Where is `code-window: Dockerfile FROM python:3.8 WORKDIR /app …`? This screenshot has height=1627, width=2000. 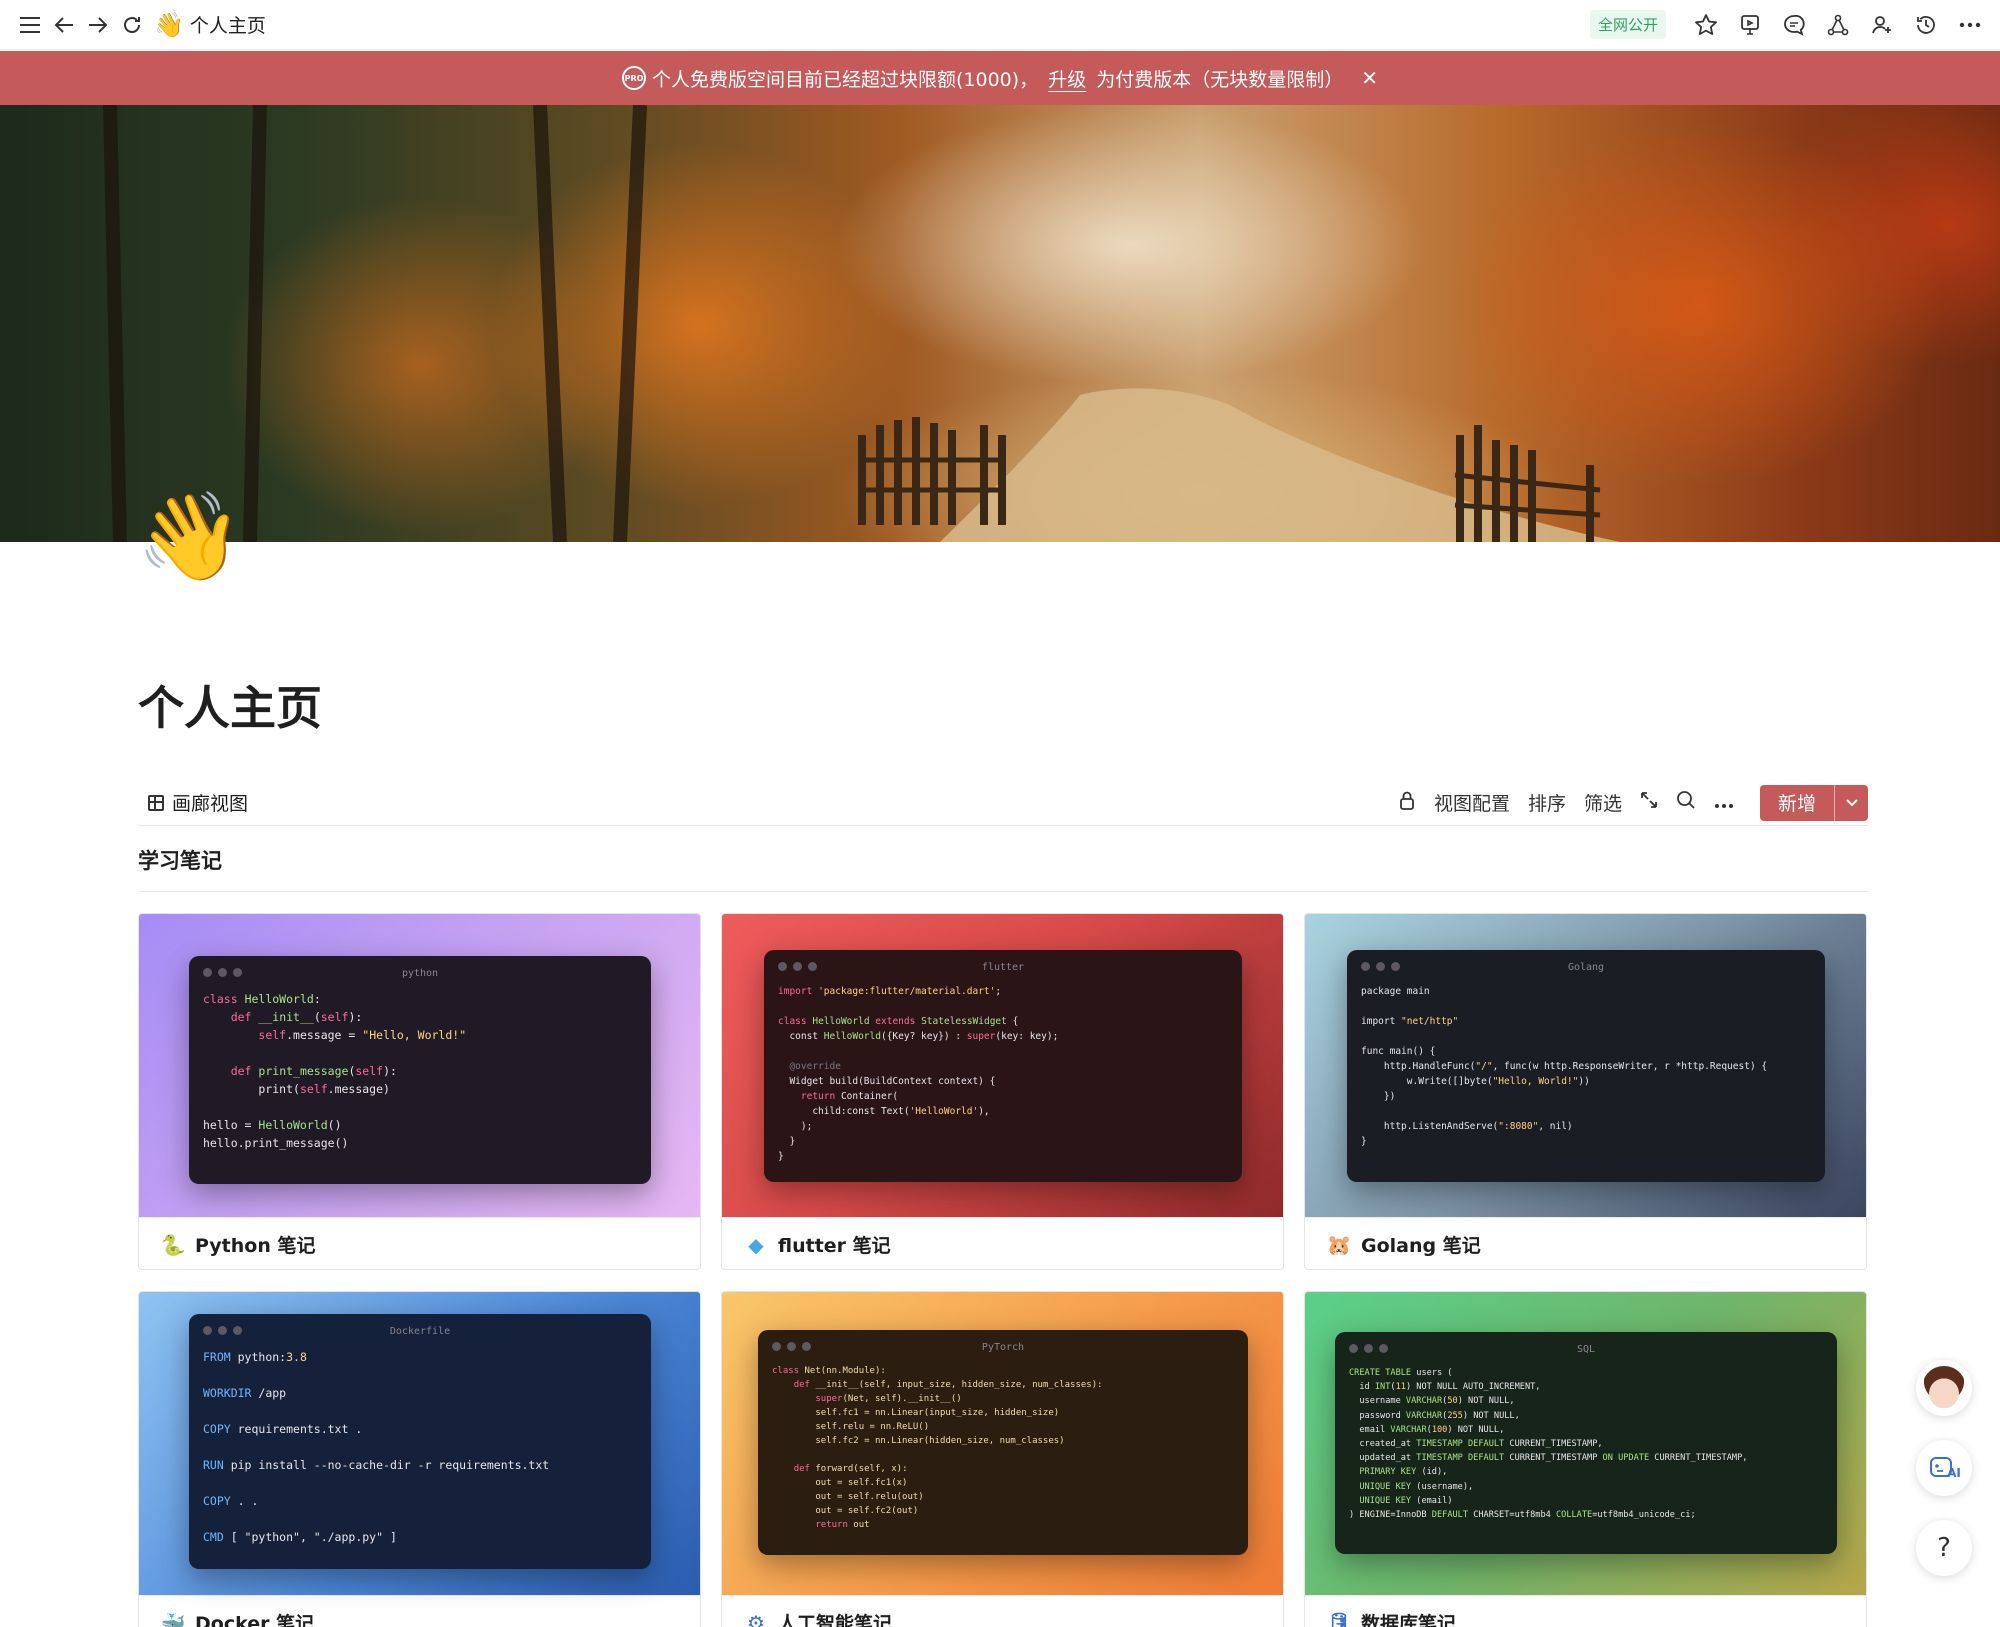 code-window: Dockerfile FROM python:3.8 WORKDIR /app … is located at coordinates (420, 1441).